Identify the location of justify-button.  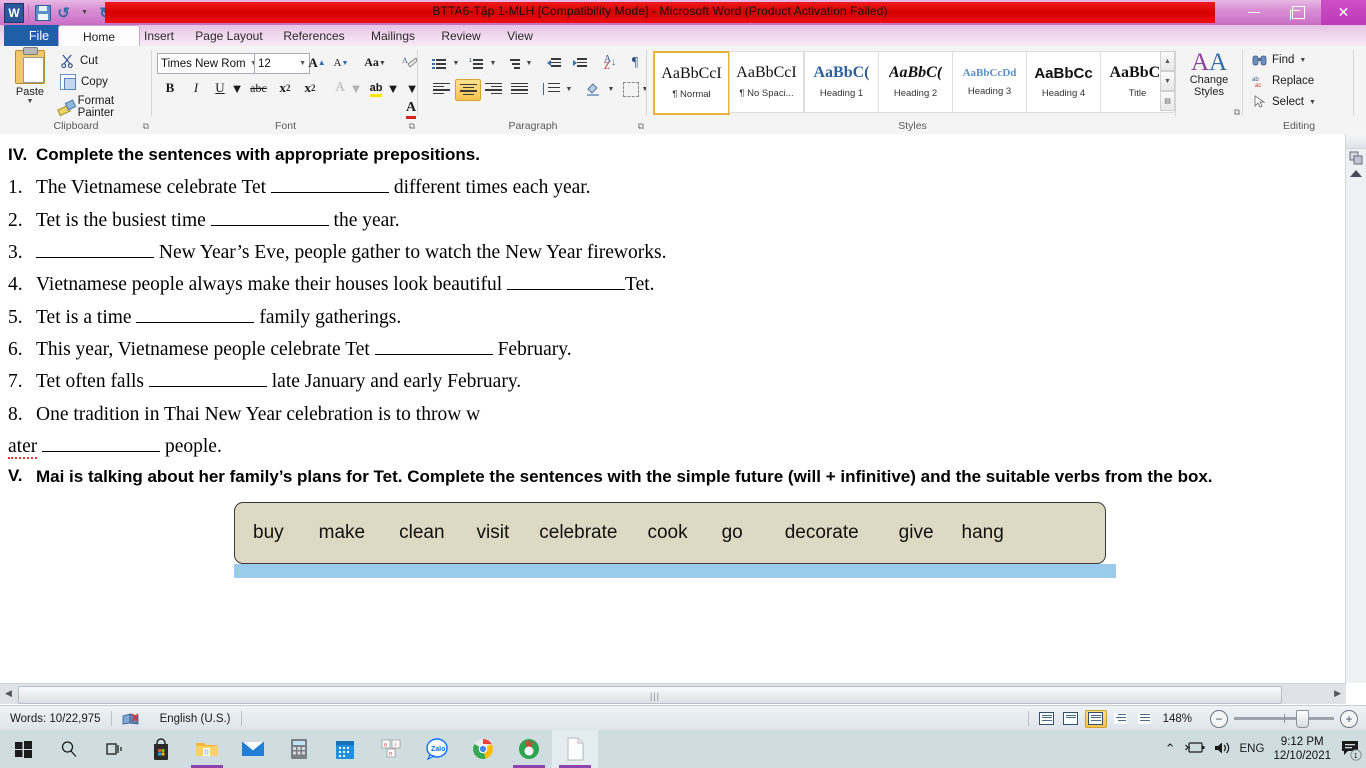
(519, 89).